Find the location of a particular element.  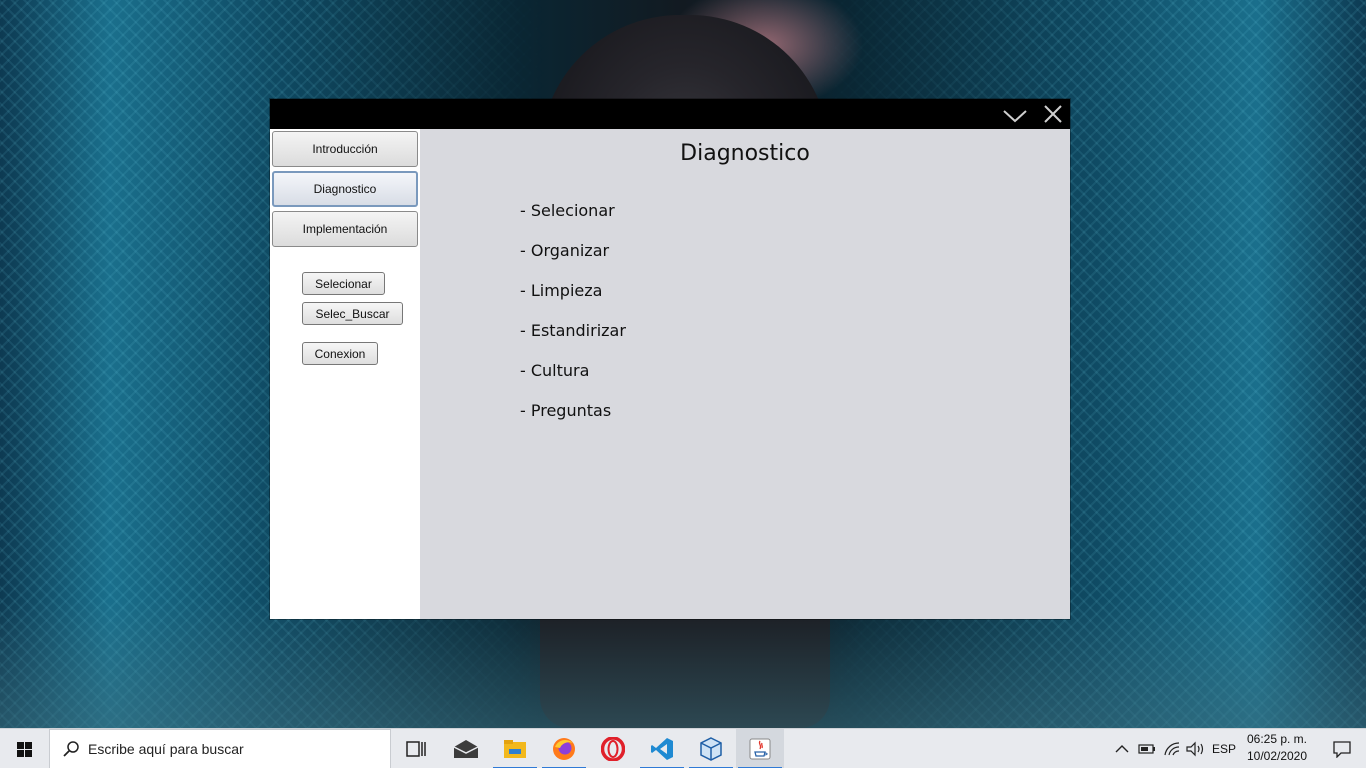

close-icon is located at coordinates (1053, 114).